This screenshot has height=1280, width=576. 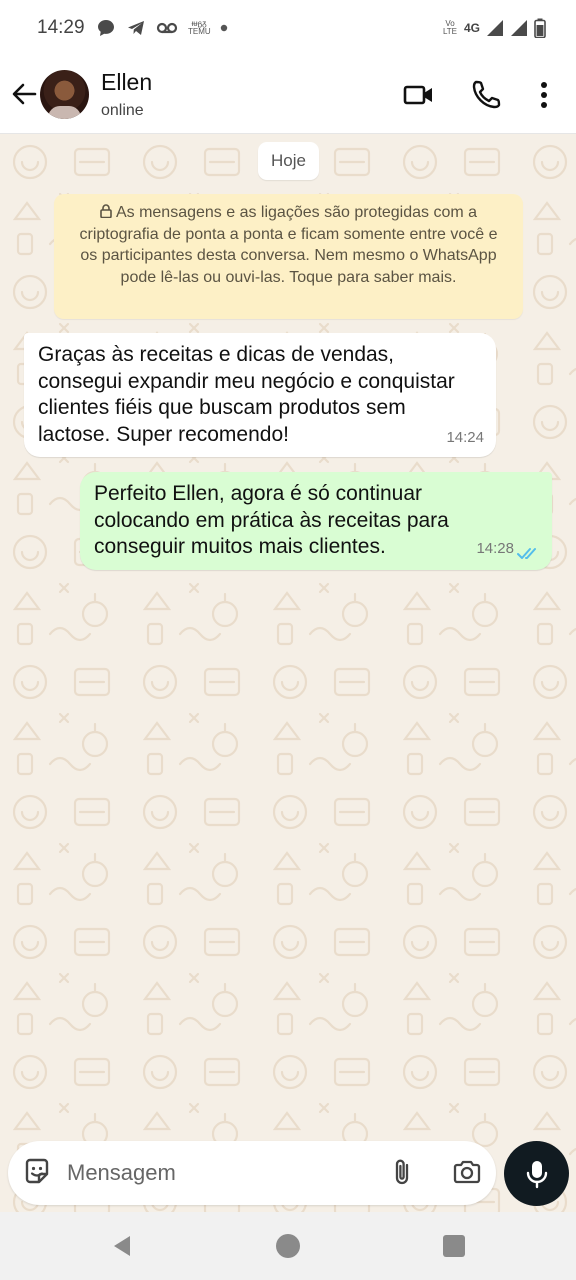 What do you see at coordinates (454, 1246) in the screenshot?
I see `nav-recent-apps-icon` at bounding box center [454, 1246].